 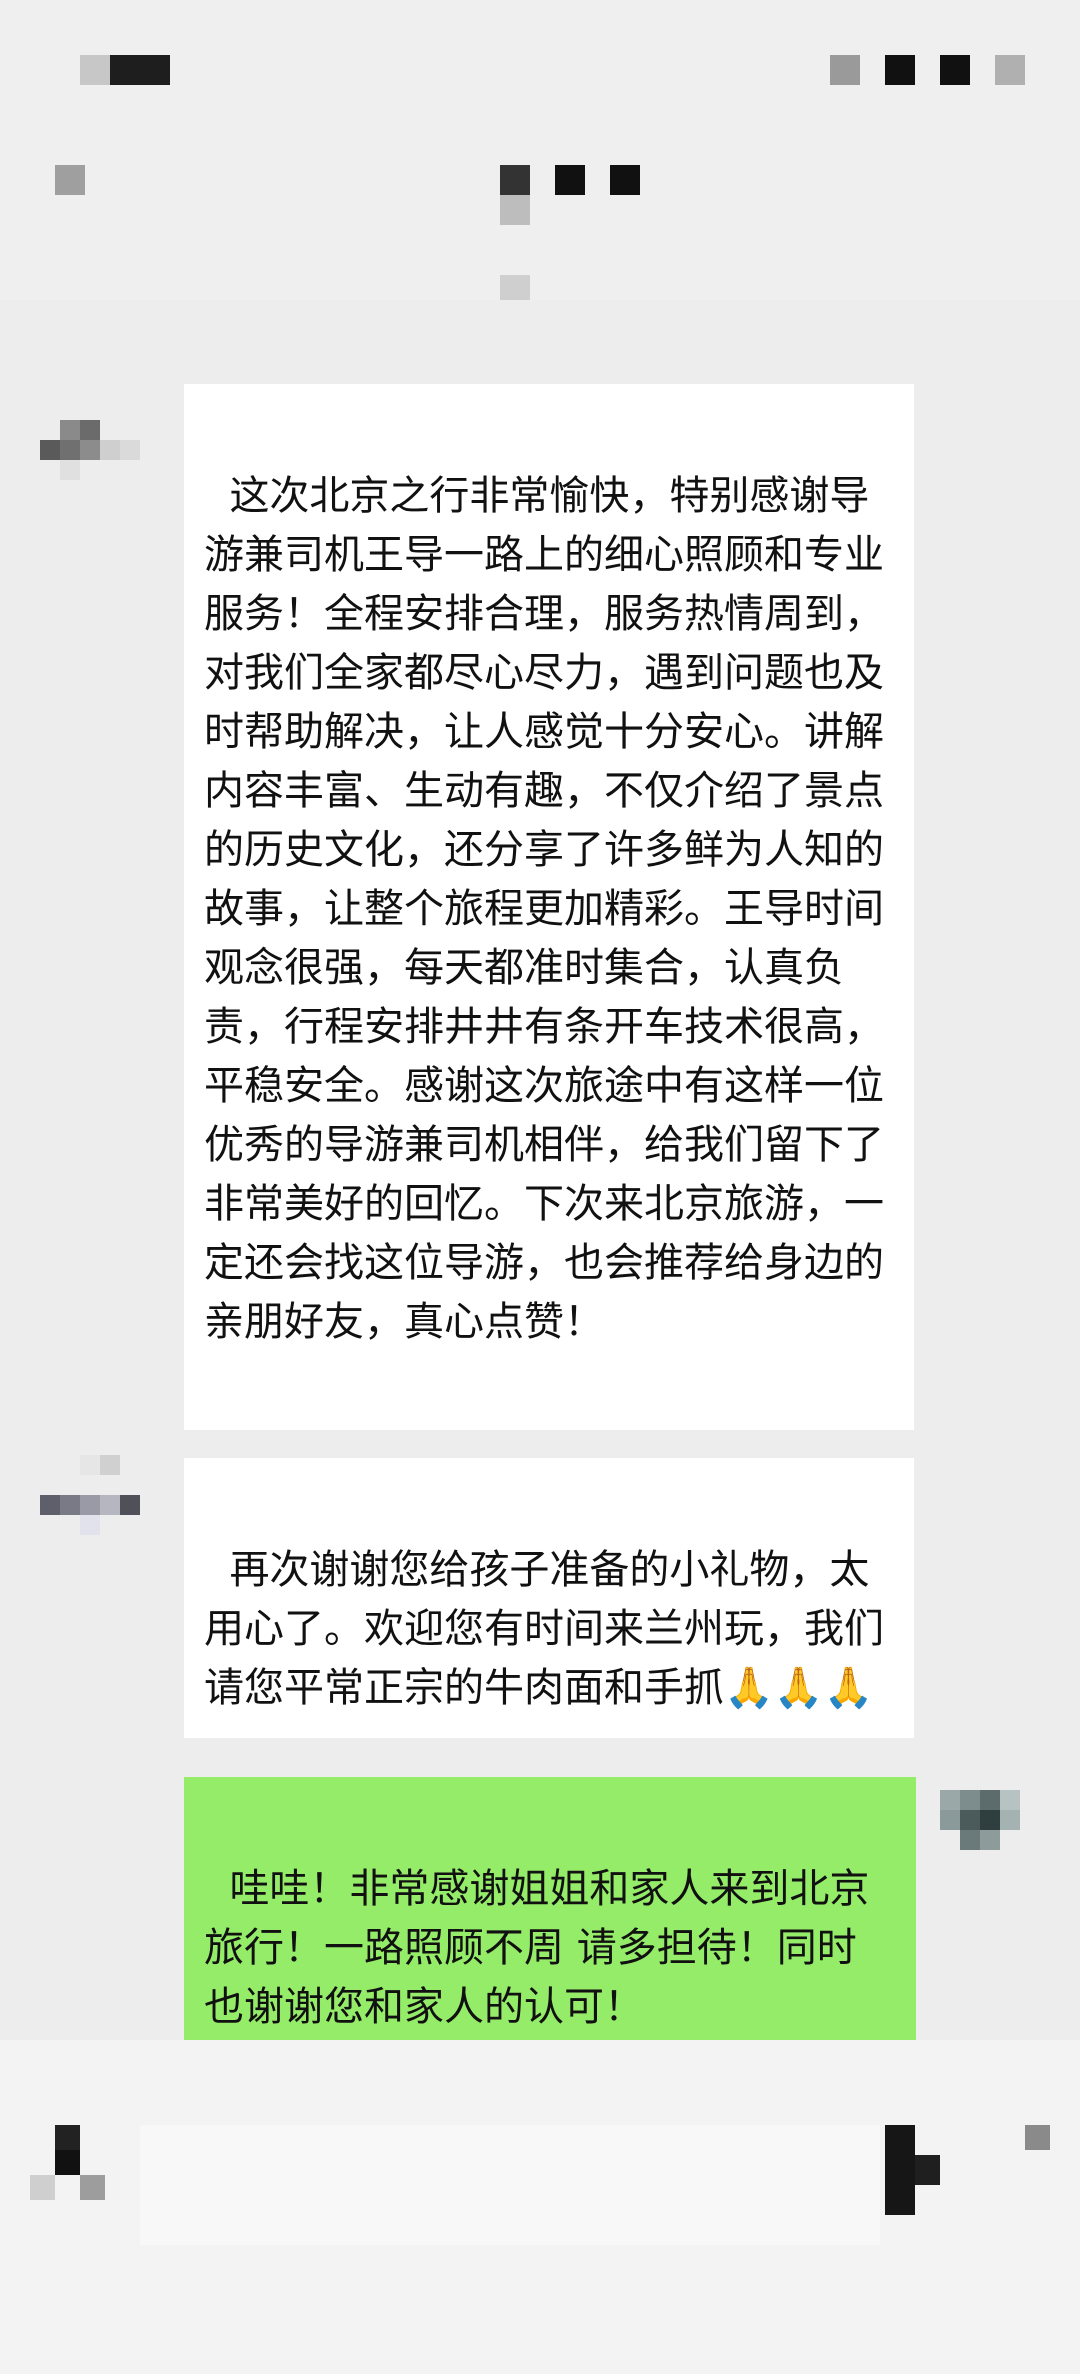 What do you see at coordinates (550, 225) in the screenshot?
I see `chat-title` at bounding box center [550, 225].